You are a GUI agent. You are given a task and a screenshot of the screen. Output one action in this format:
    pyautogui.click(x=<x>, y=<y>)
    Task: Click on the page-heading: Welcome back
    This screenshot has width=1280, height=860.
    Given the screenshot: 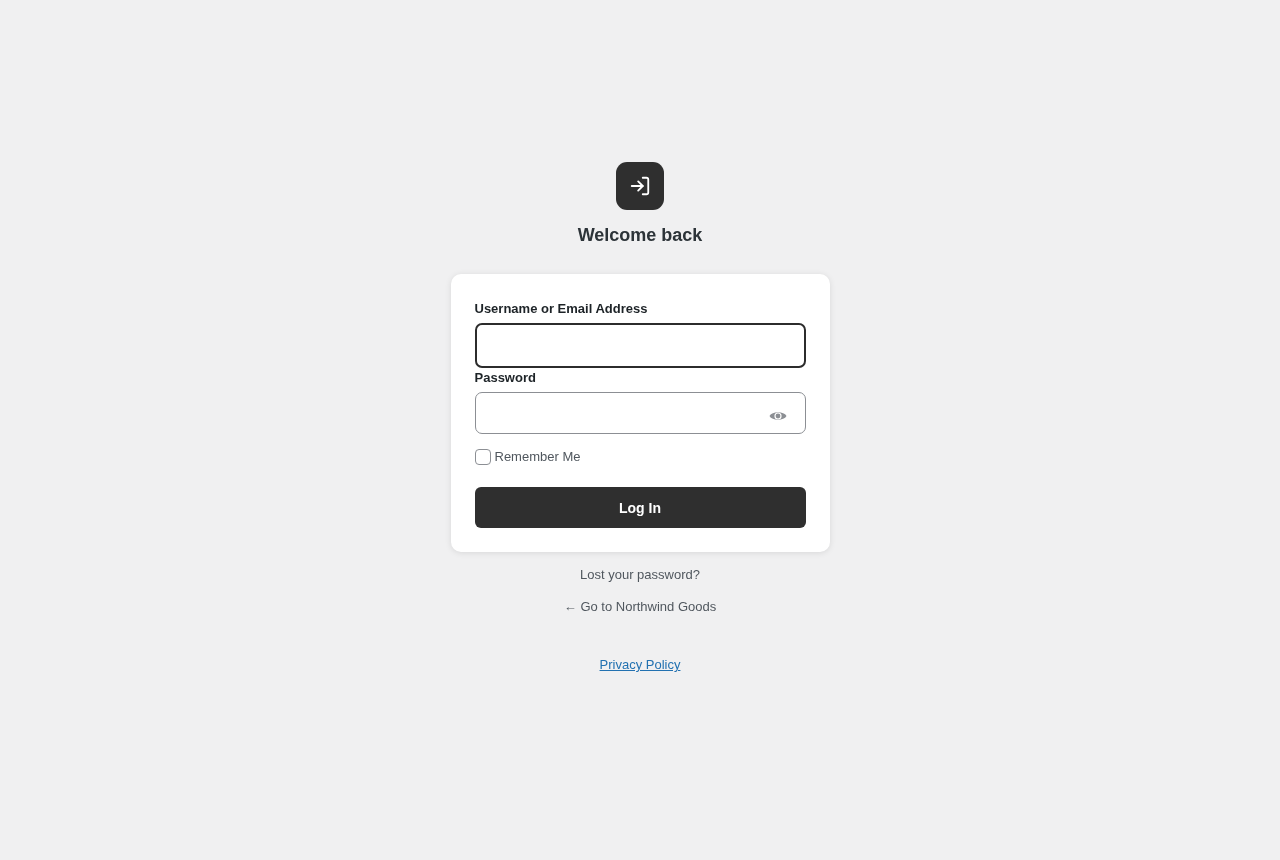 What is the action you would take?
    pyautogui.click(x=640, y=235)
    